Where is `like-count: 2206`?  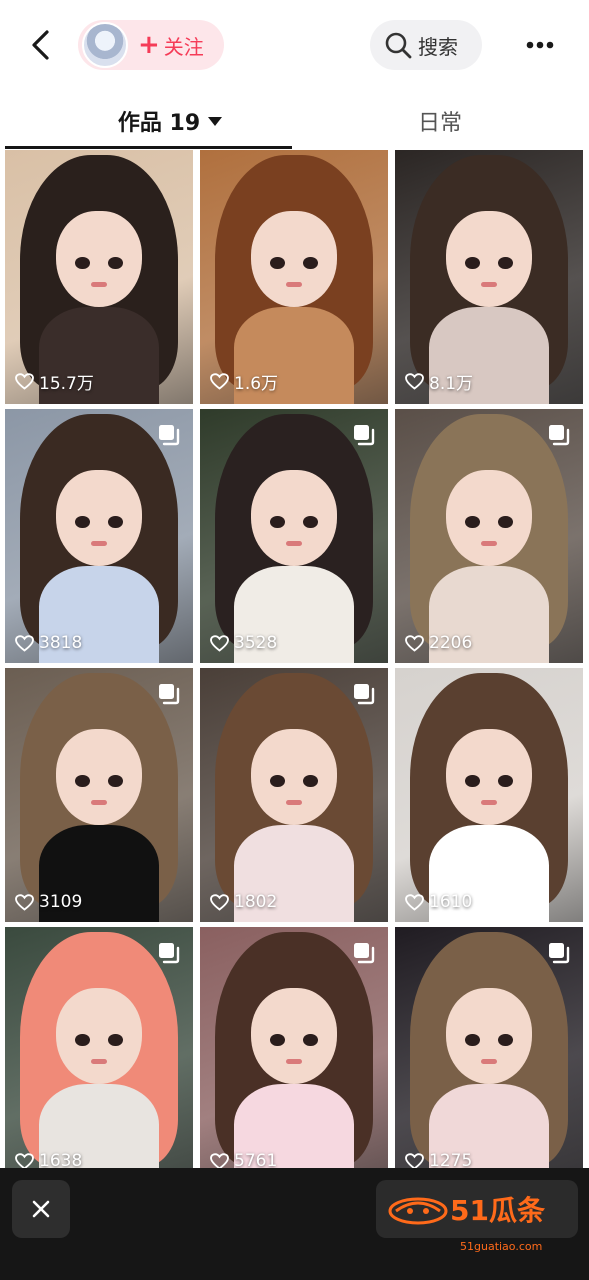
like-count: 2206 is located at coordinates (438, 643).